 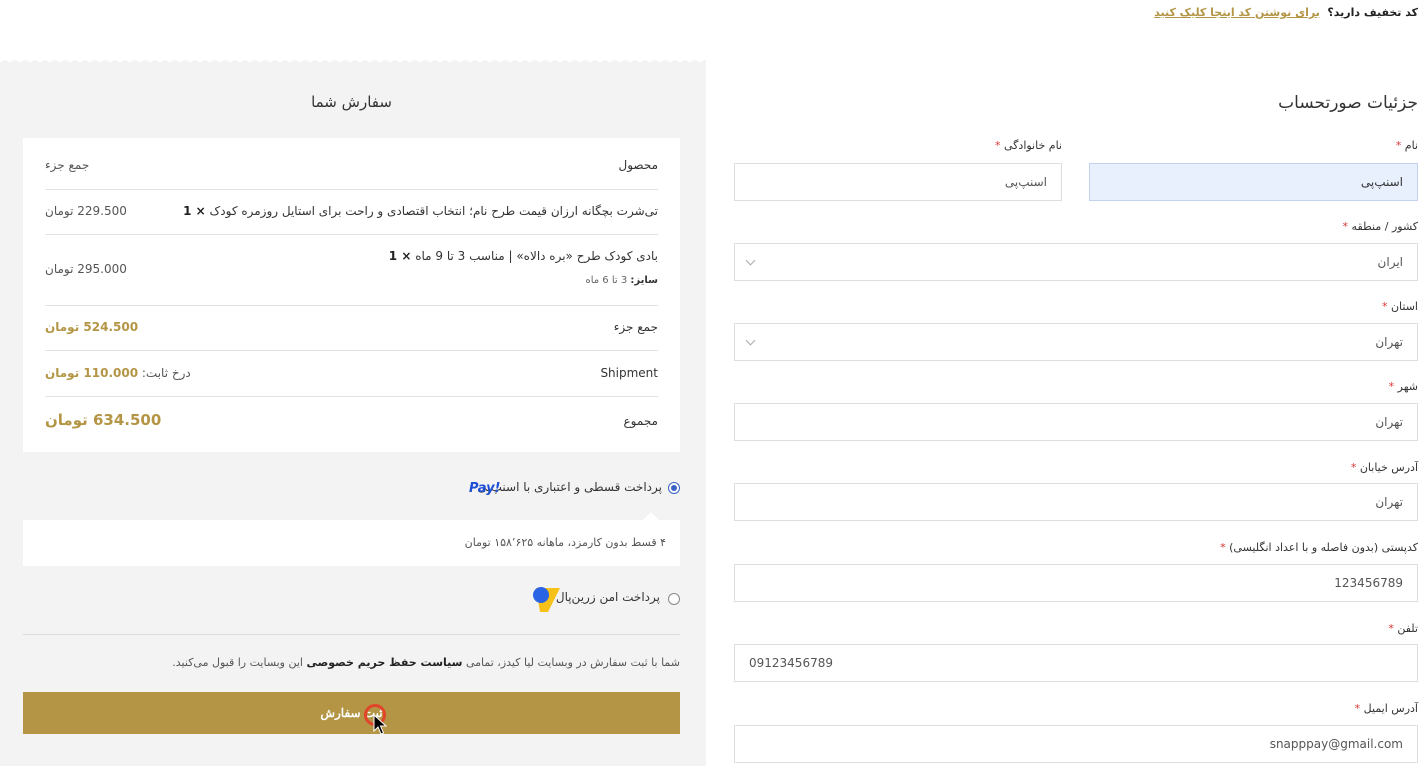 I want to click on payment-label-snapppay: پرداخت قسطی و اعتباری با اسنپ‌پی, so click(x=569, y=487).